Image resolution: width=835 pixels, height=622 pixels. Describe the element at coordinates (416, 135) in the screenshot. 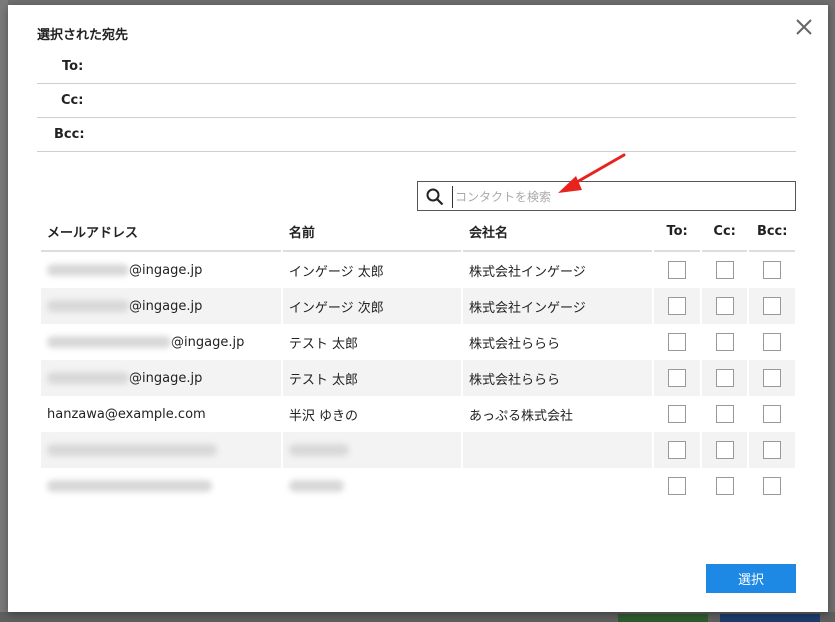

I see `bcc-recipients-row: Bcc:` at that location.